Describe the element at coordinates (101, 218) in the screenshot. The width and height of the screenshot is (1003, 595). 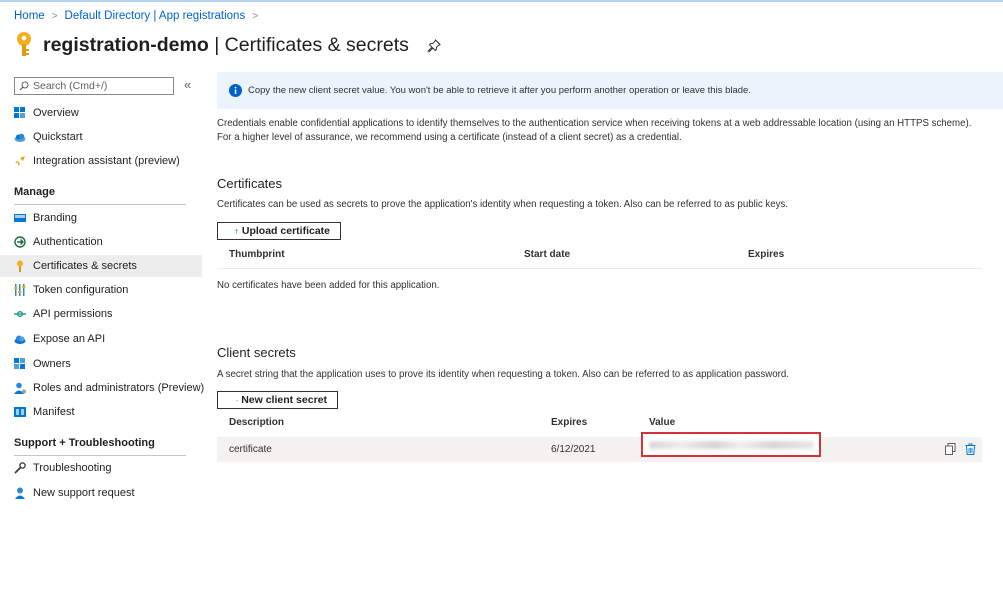
I see `sidebar-item-branding: Branding` at that location.